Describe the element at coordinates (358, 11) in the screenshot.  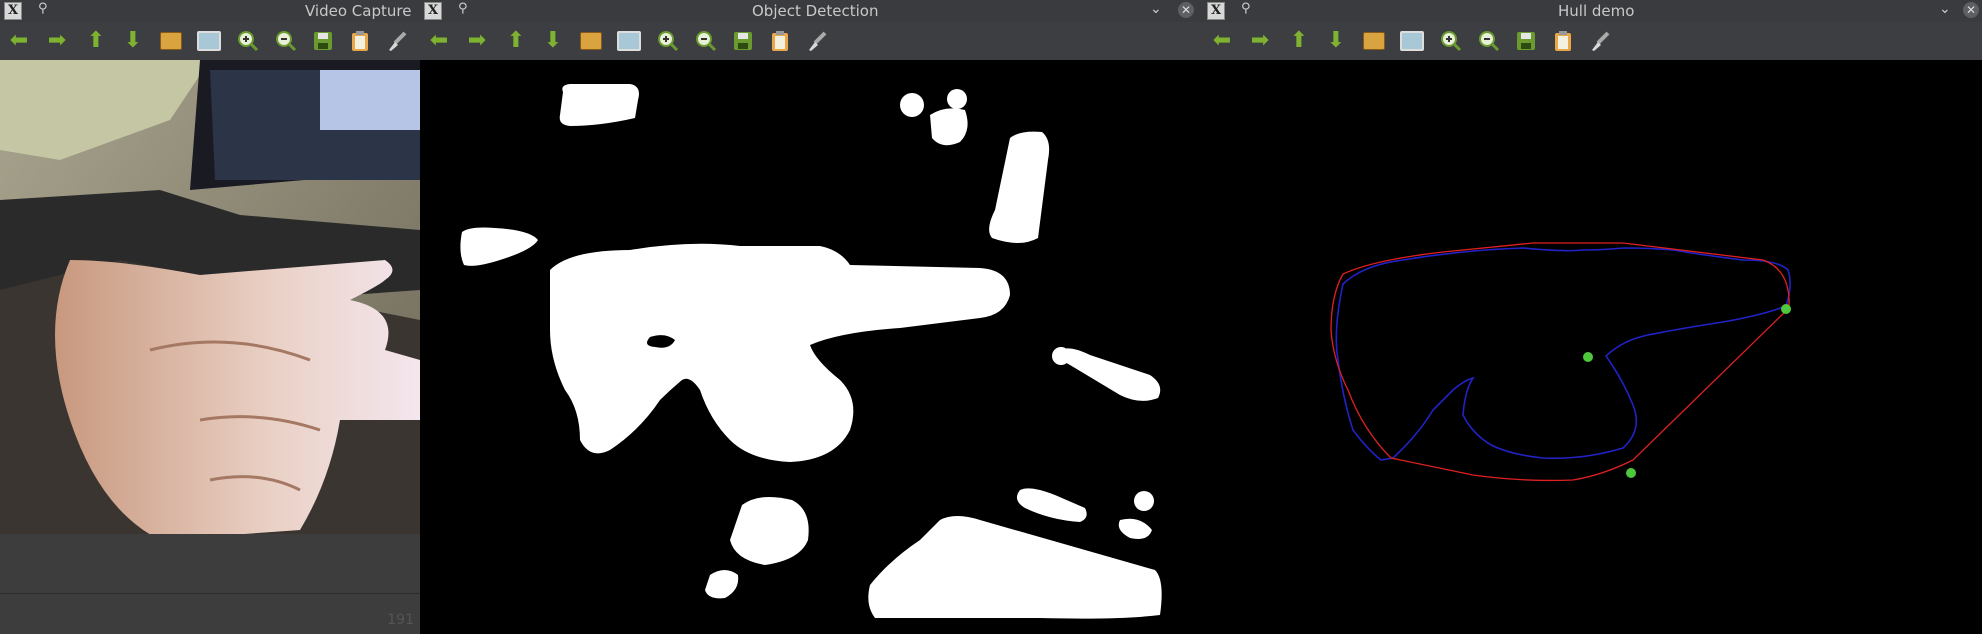
I see `window-title: Video Capture` at that location.